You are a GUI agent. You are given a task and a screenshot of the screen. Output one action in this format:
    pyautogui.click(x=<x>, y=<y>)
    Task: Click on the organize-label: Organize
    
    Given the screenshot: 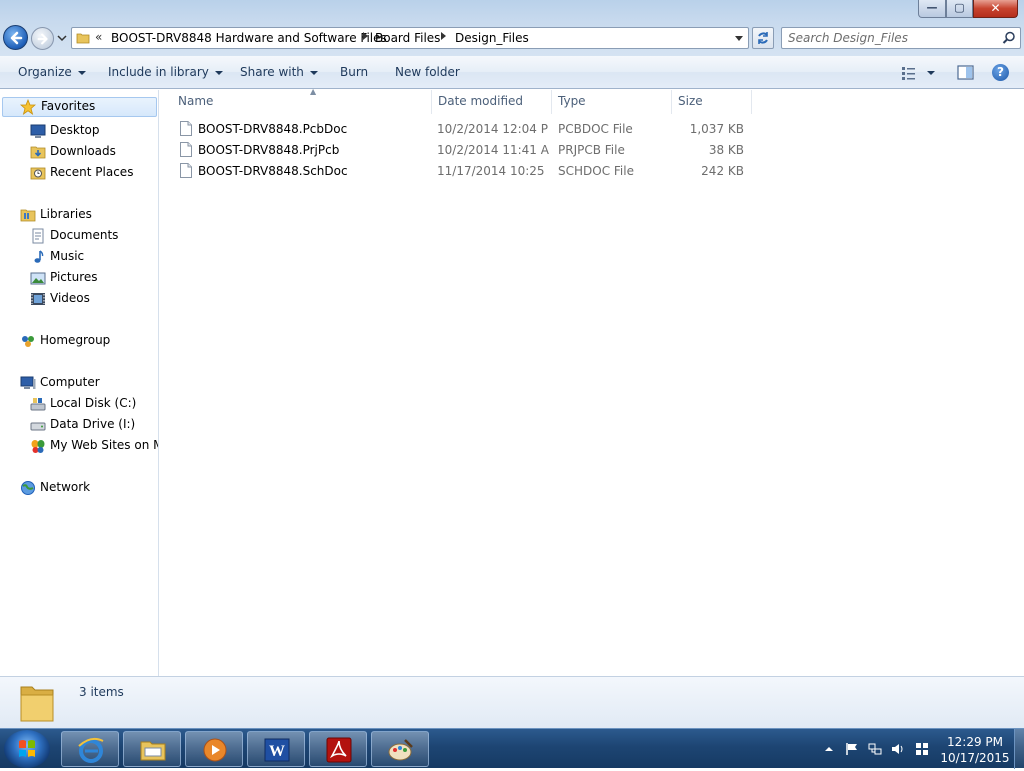 What is the action you would take?
    pyautogui.click(x=45, y=72)
    